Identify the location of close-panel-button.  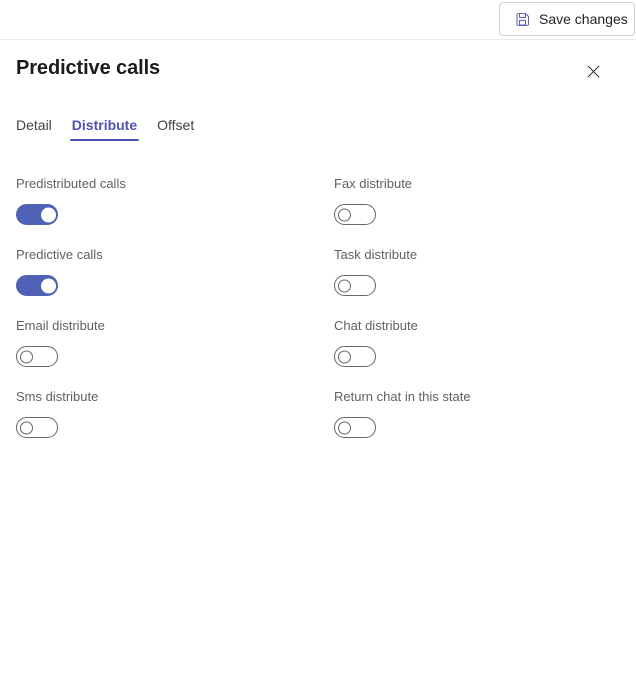
(593, 71).